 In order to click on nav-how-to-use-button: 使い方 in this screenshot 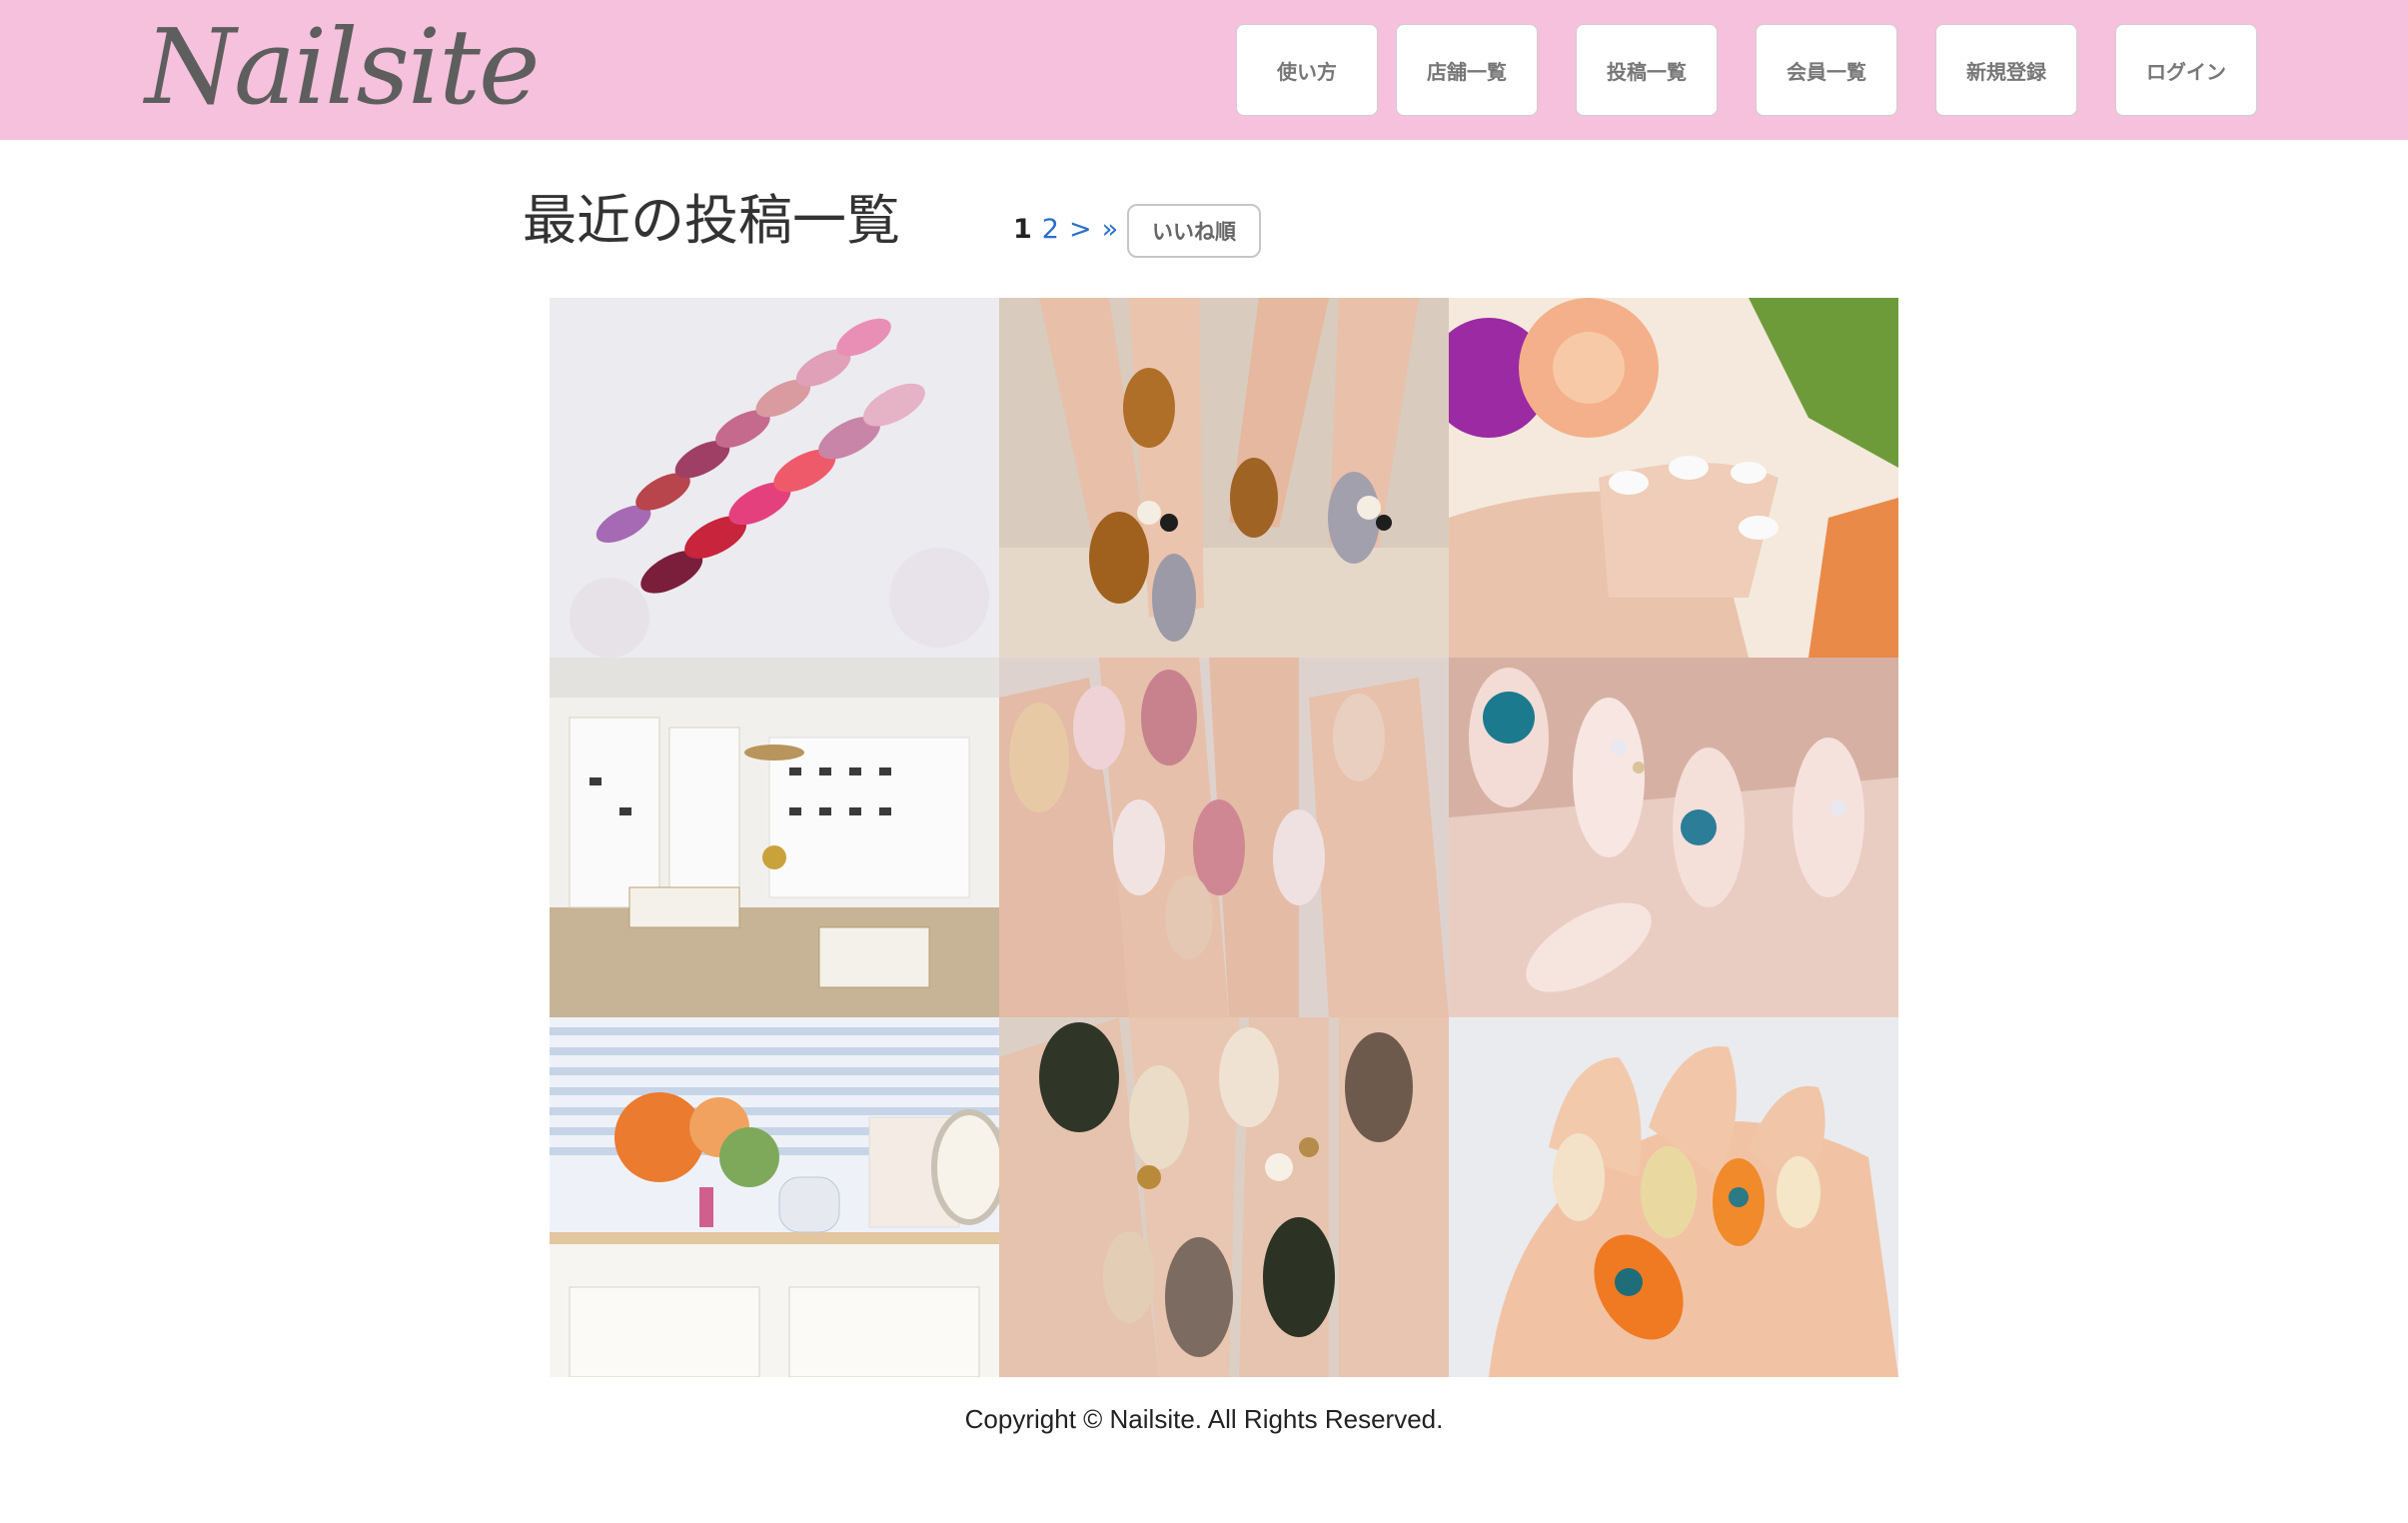, I will do `click(1307, 70)`.